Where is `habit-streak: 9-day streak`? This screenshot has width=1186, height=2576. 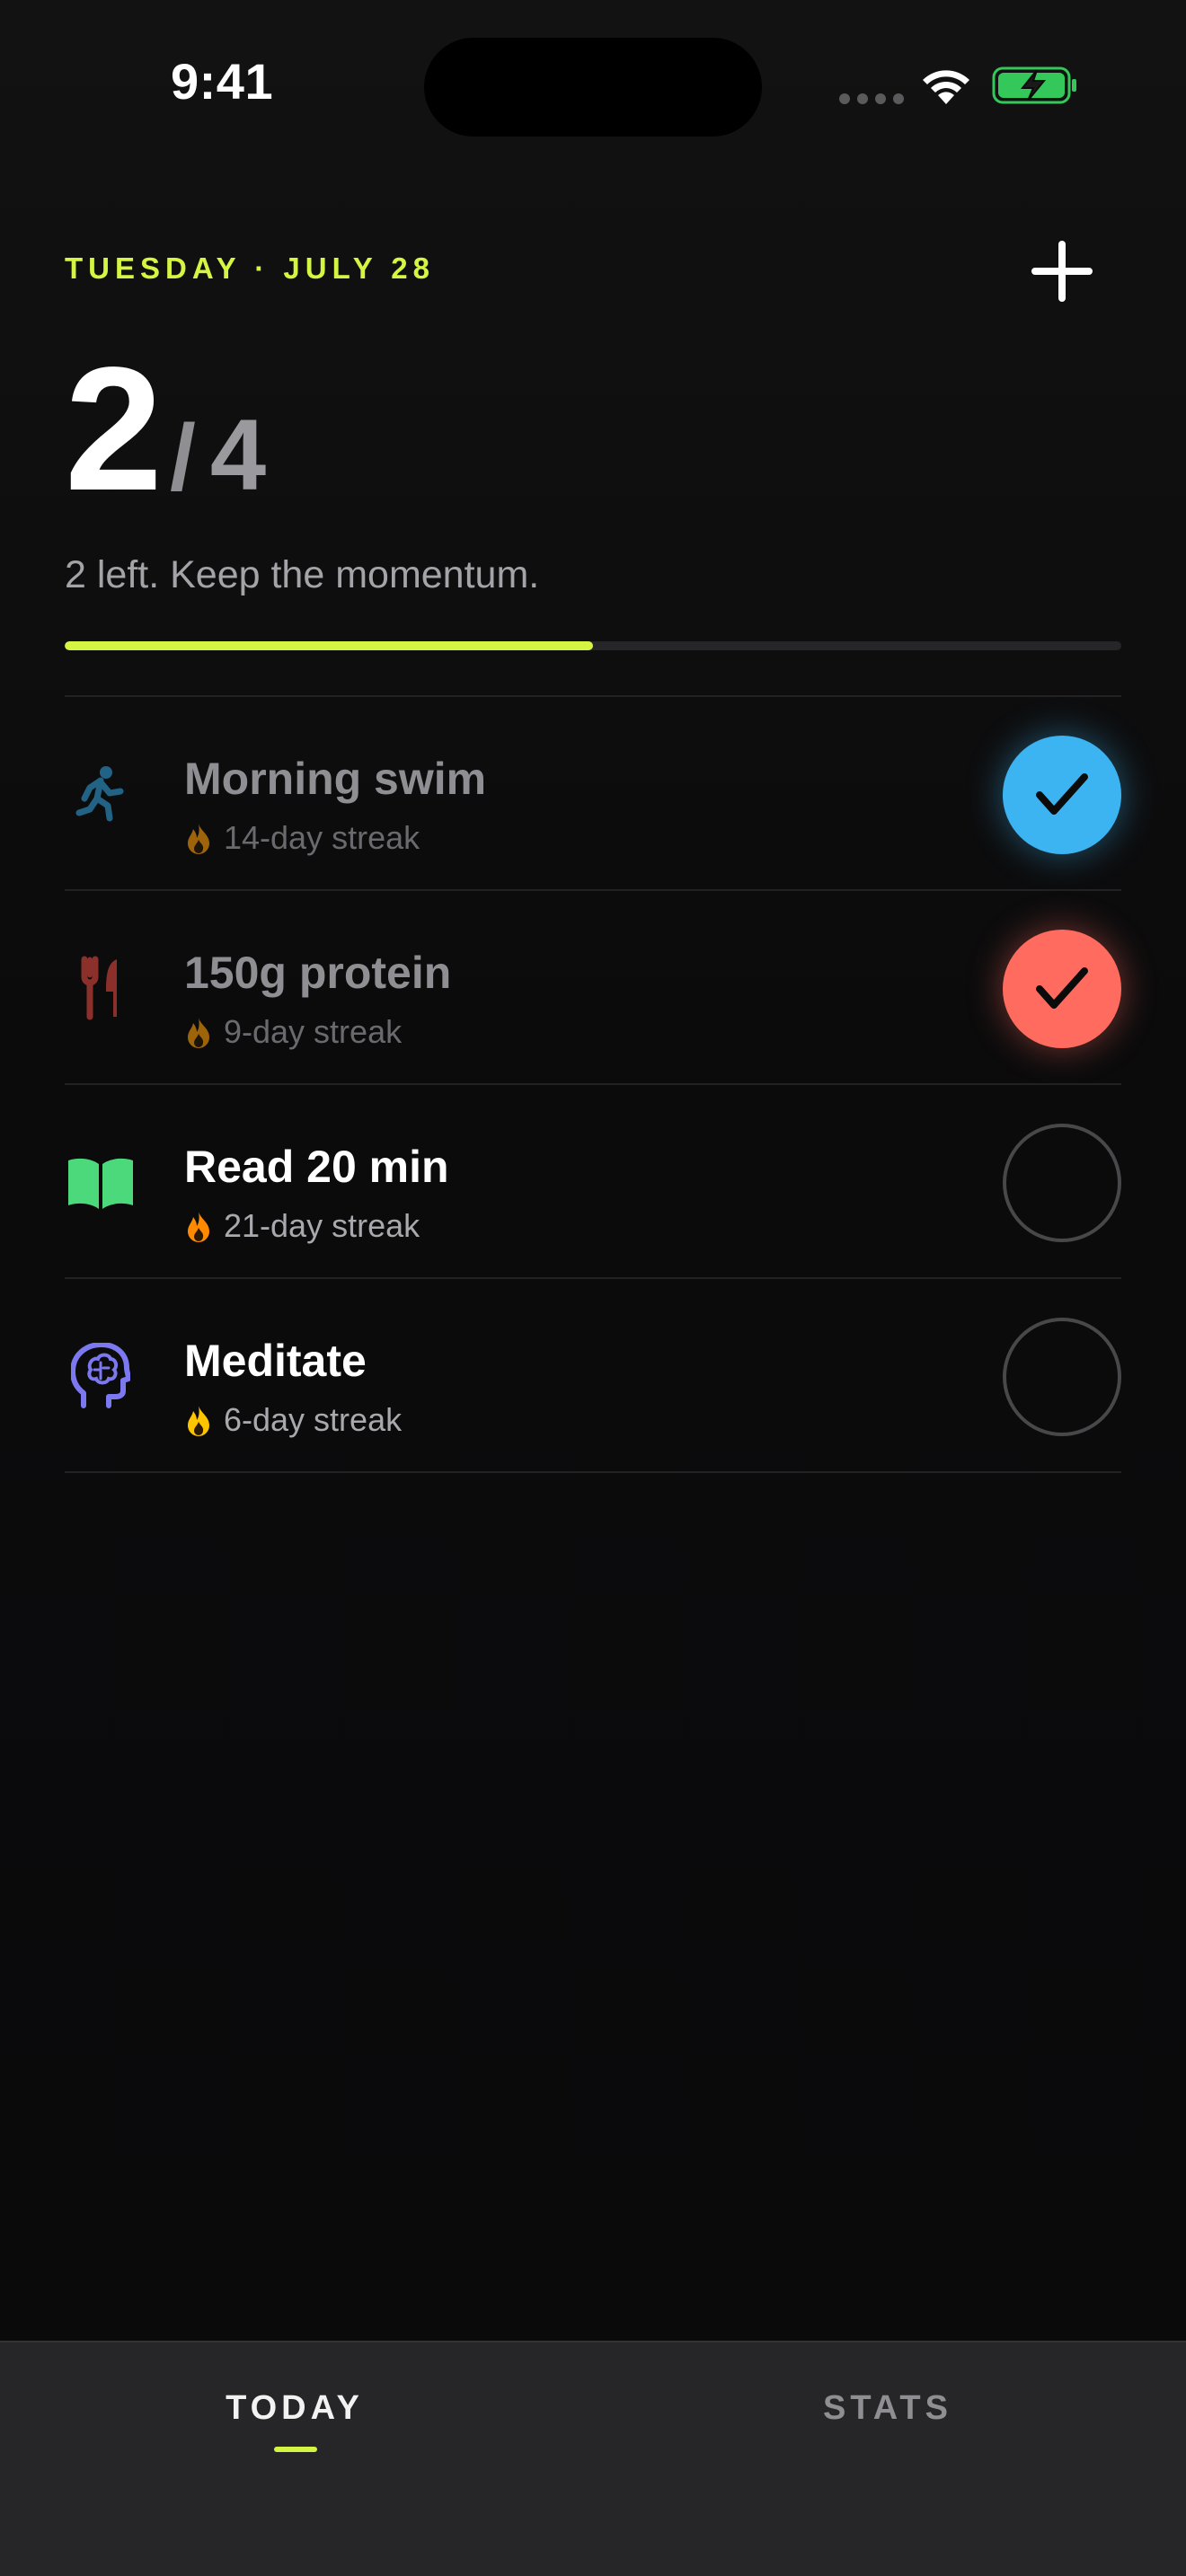
habit-streak: 9-day streak is located at coordinates (293, 1032).